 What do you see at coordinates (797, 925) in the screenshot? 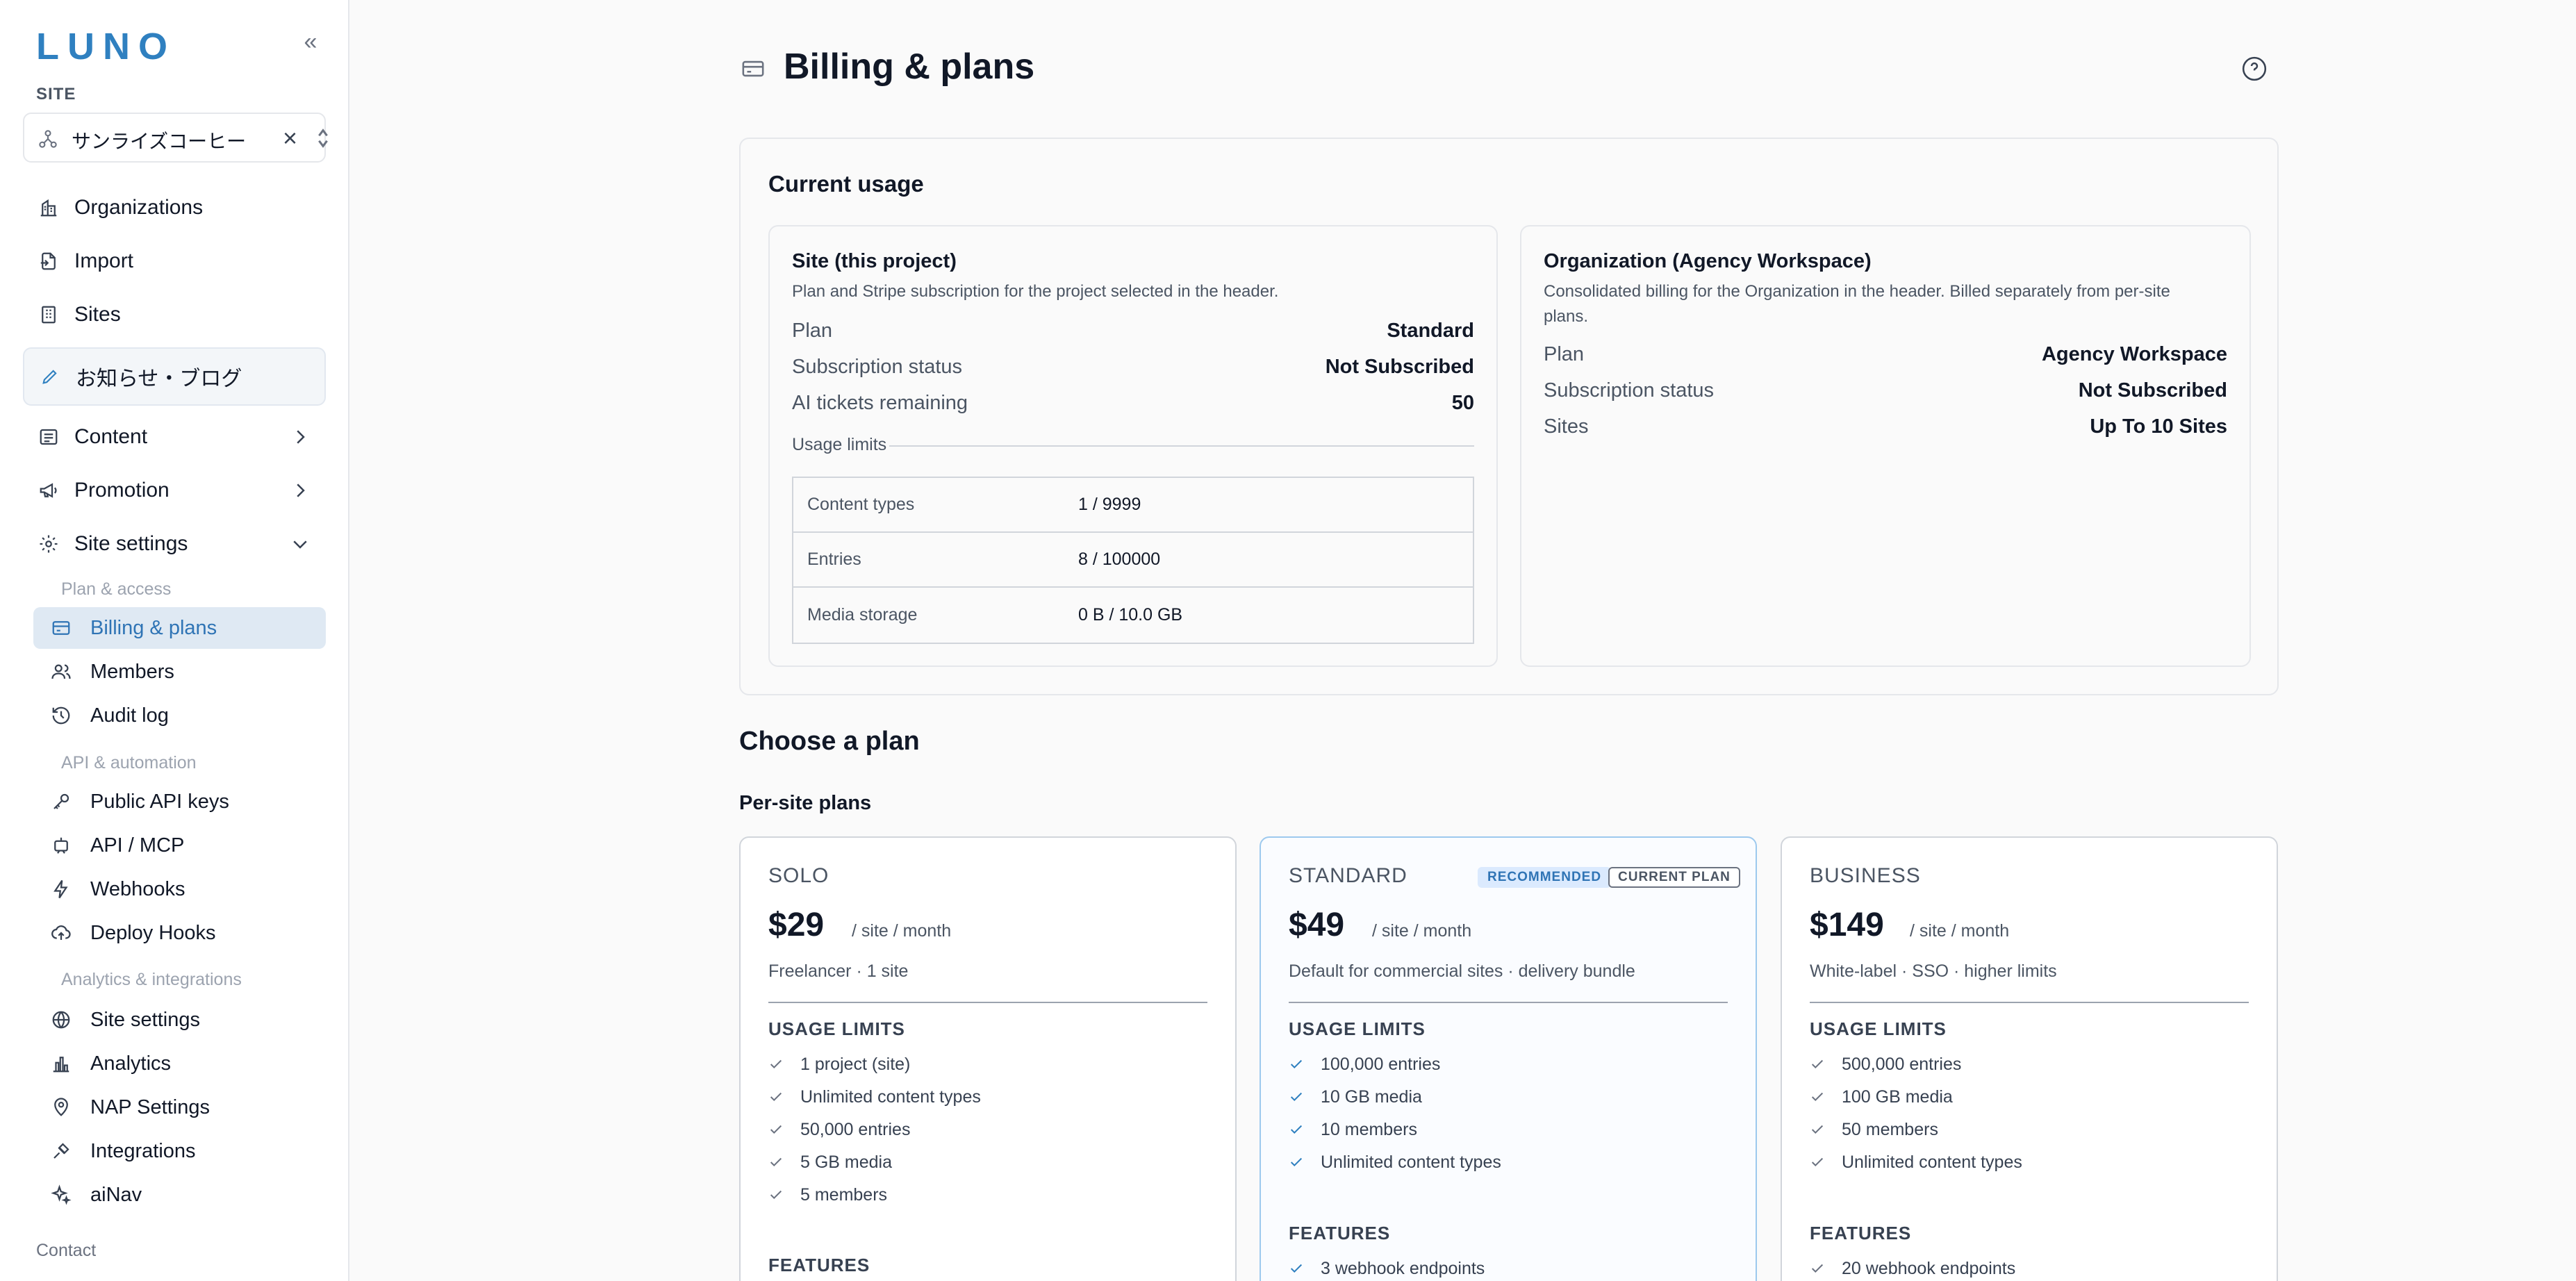
I see `plan-price: $29` at bounding box center [797, 925].